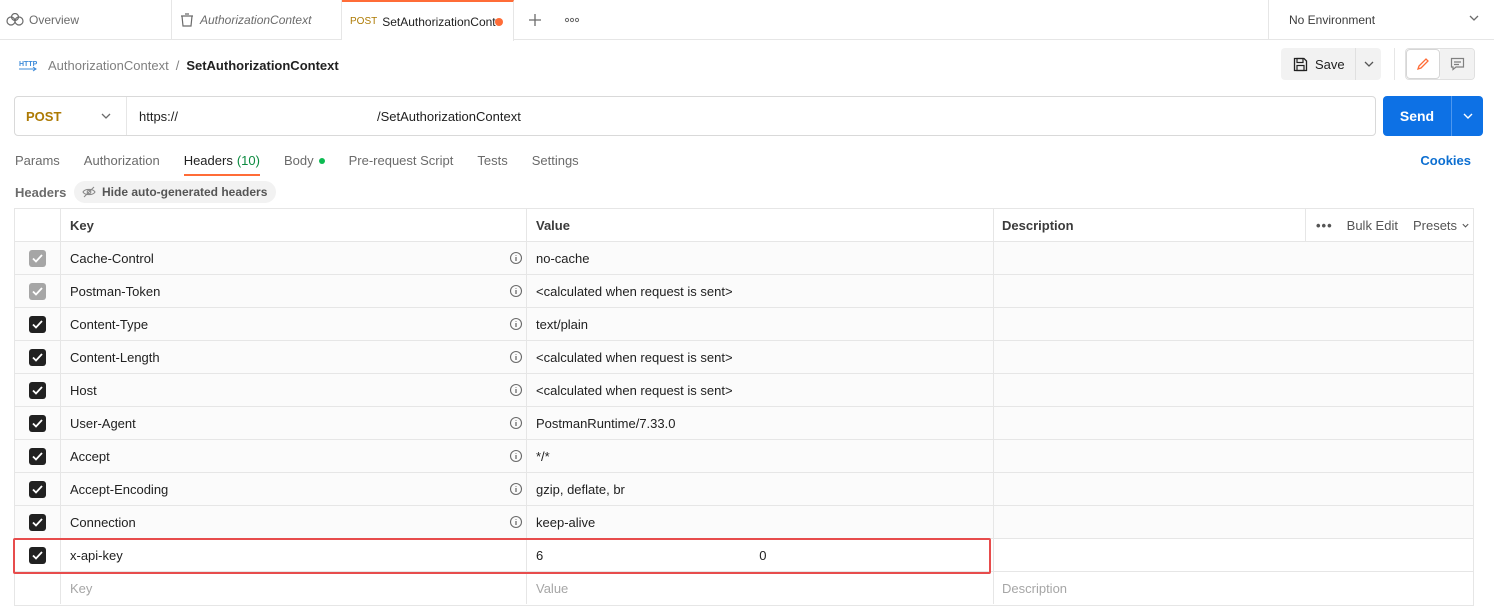  I want to click on presets-dropdown: Presets, so click(1441, 225).